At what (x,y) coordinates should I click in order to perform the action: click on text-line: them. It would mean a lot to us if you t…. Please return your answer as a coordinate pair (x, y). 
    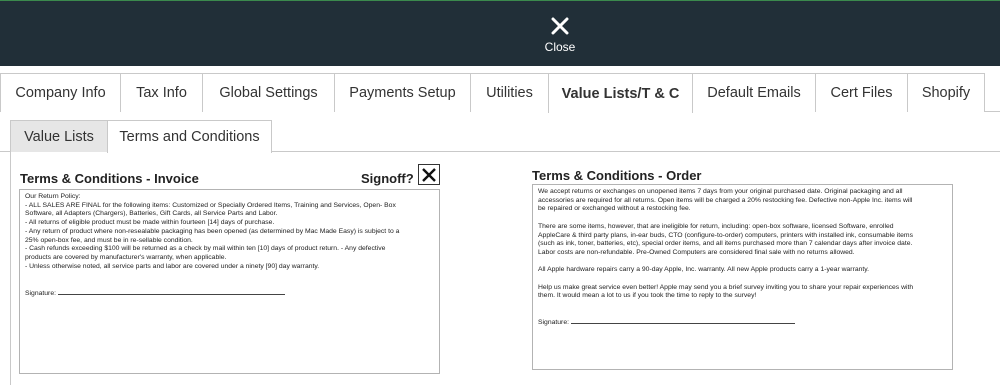
    Looking at the image, I should click on (647, 296).